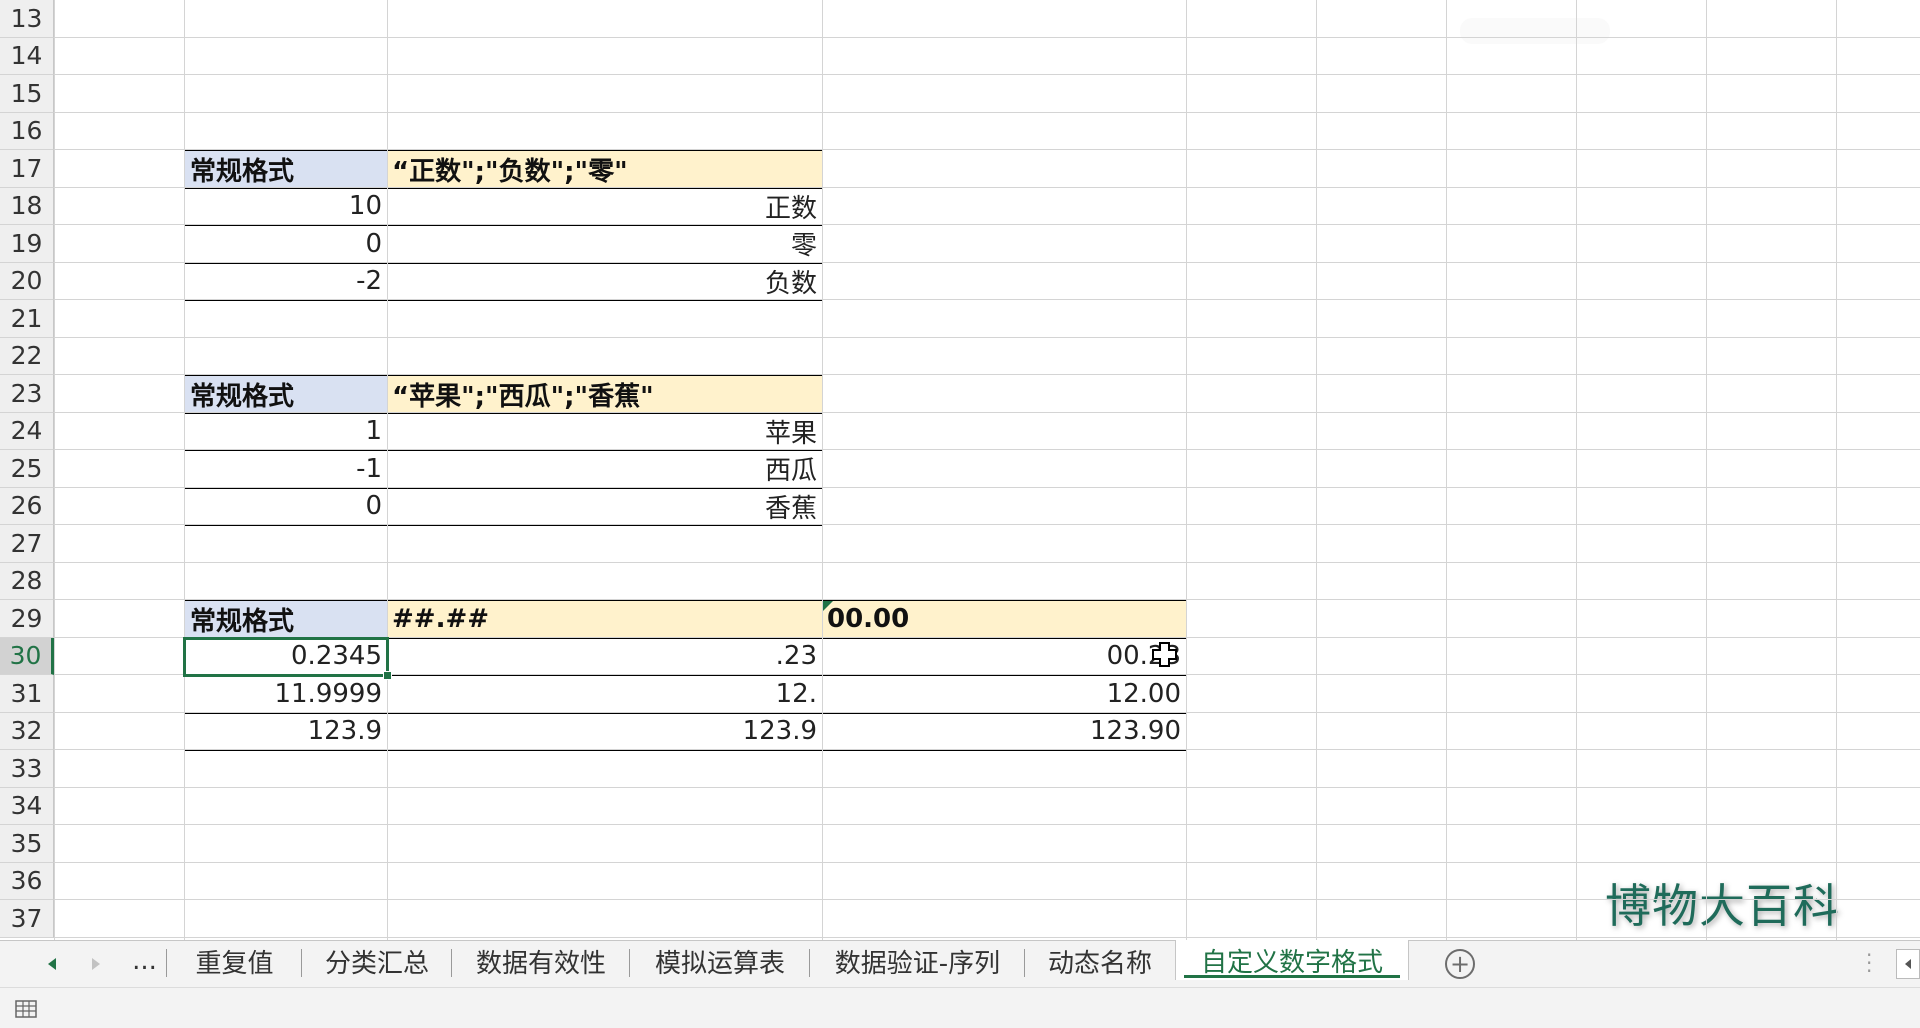 The width and height of the screenshot is (1920, 1028). What do you see at coordinates (27, 769) in the screenshot?
I see `row-header-33: 33` at bounding box center [27, 769].